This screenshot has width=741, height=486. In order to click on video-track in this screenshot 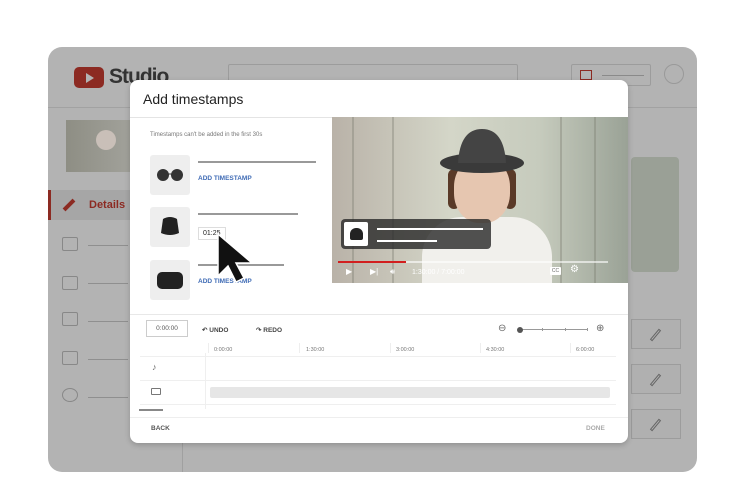, I will do `click(410, 392)`.